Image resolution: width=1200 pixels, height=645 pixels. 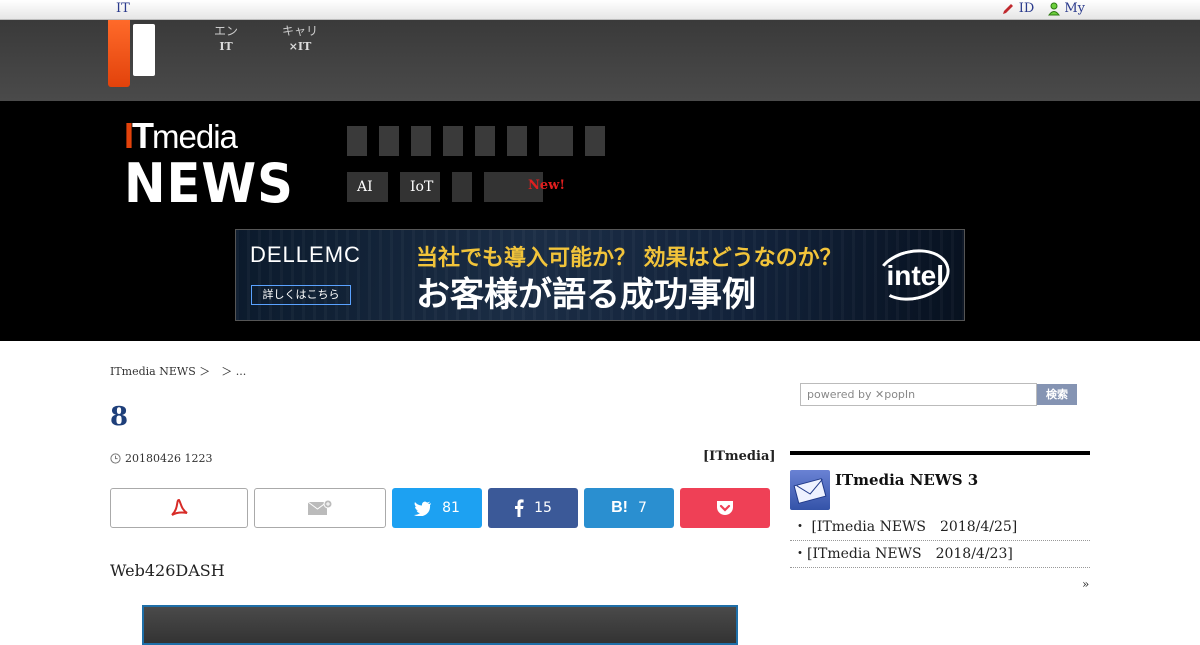 What do you see at coordinates (119, 417) in the screenshot?
I see `article-title: 8` at bounding box center [119, 417].